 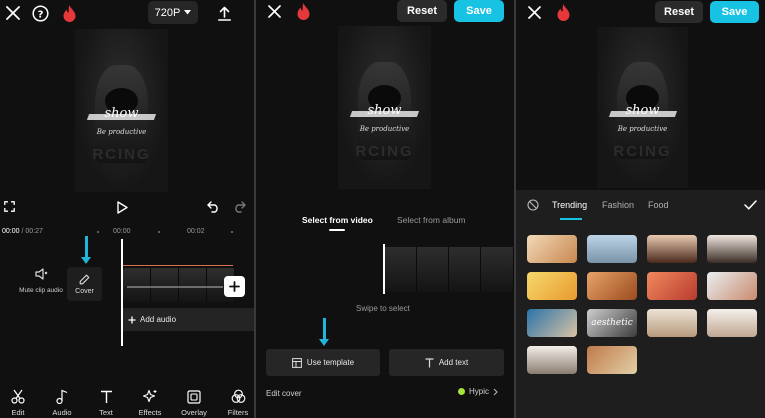 What do you see at coordinates (461, 391) in the screenshot?
I see `hypic-dot` at bounding box center [461, 391].